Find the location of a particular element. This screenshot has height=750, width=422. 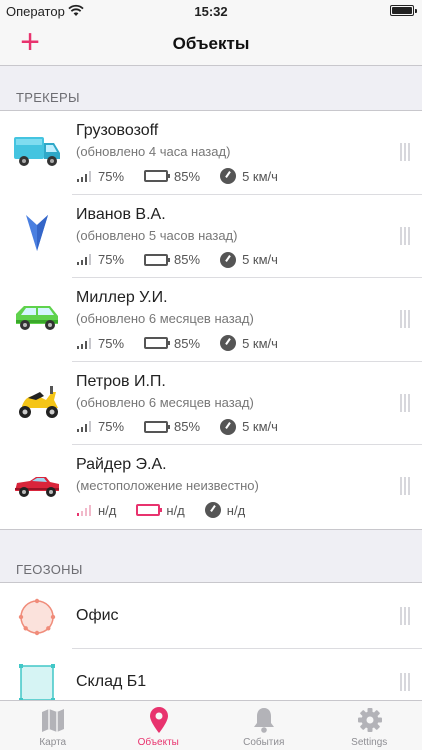

geozone-row: Склад Б1 is located at coordinates (211, 674).